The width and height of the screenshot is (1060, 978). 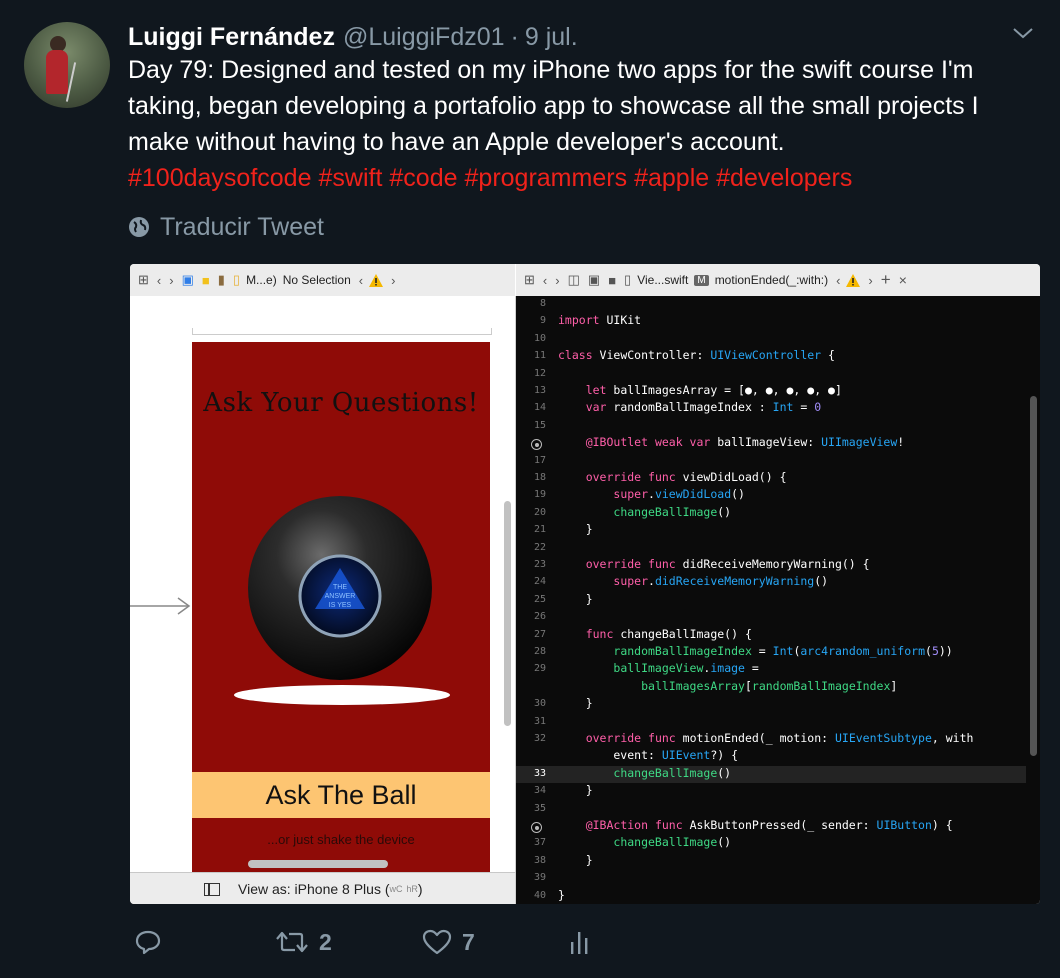 What do you see at coordinates (318, 864) in the screenshot?
I see `horizontal-scrollbar` at bounding box center [318, 864].